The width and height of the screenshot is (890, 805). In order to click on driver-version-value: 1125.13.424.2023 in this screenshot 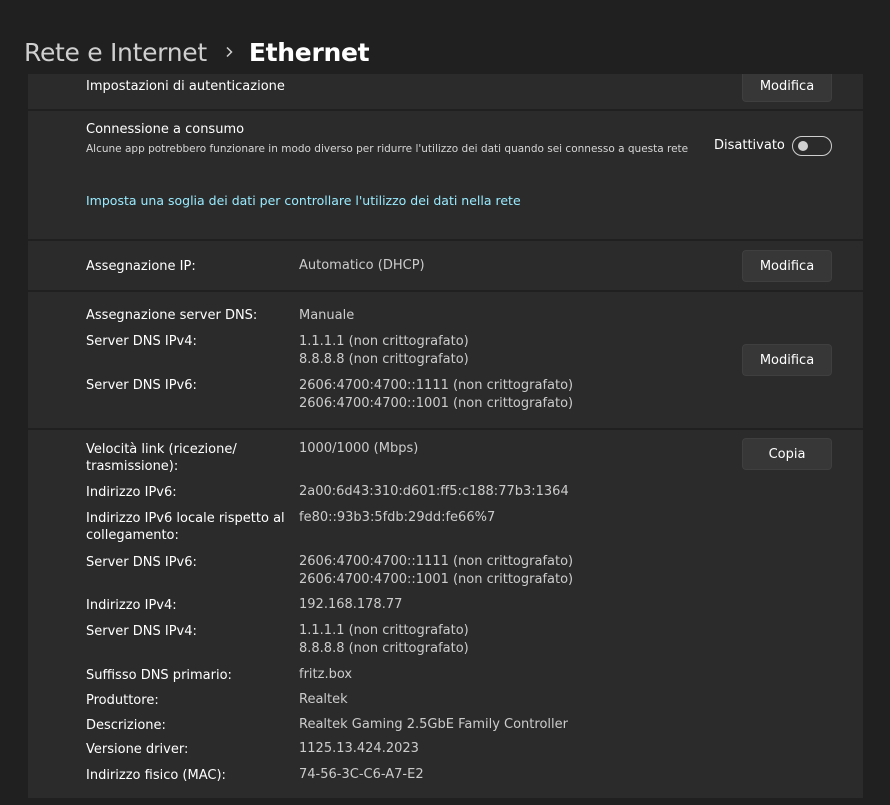, I will do `click(359, 748)`.